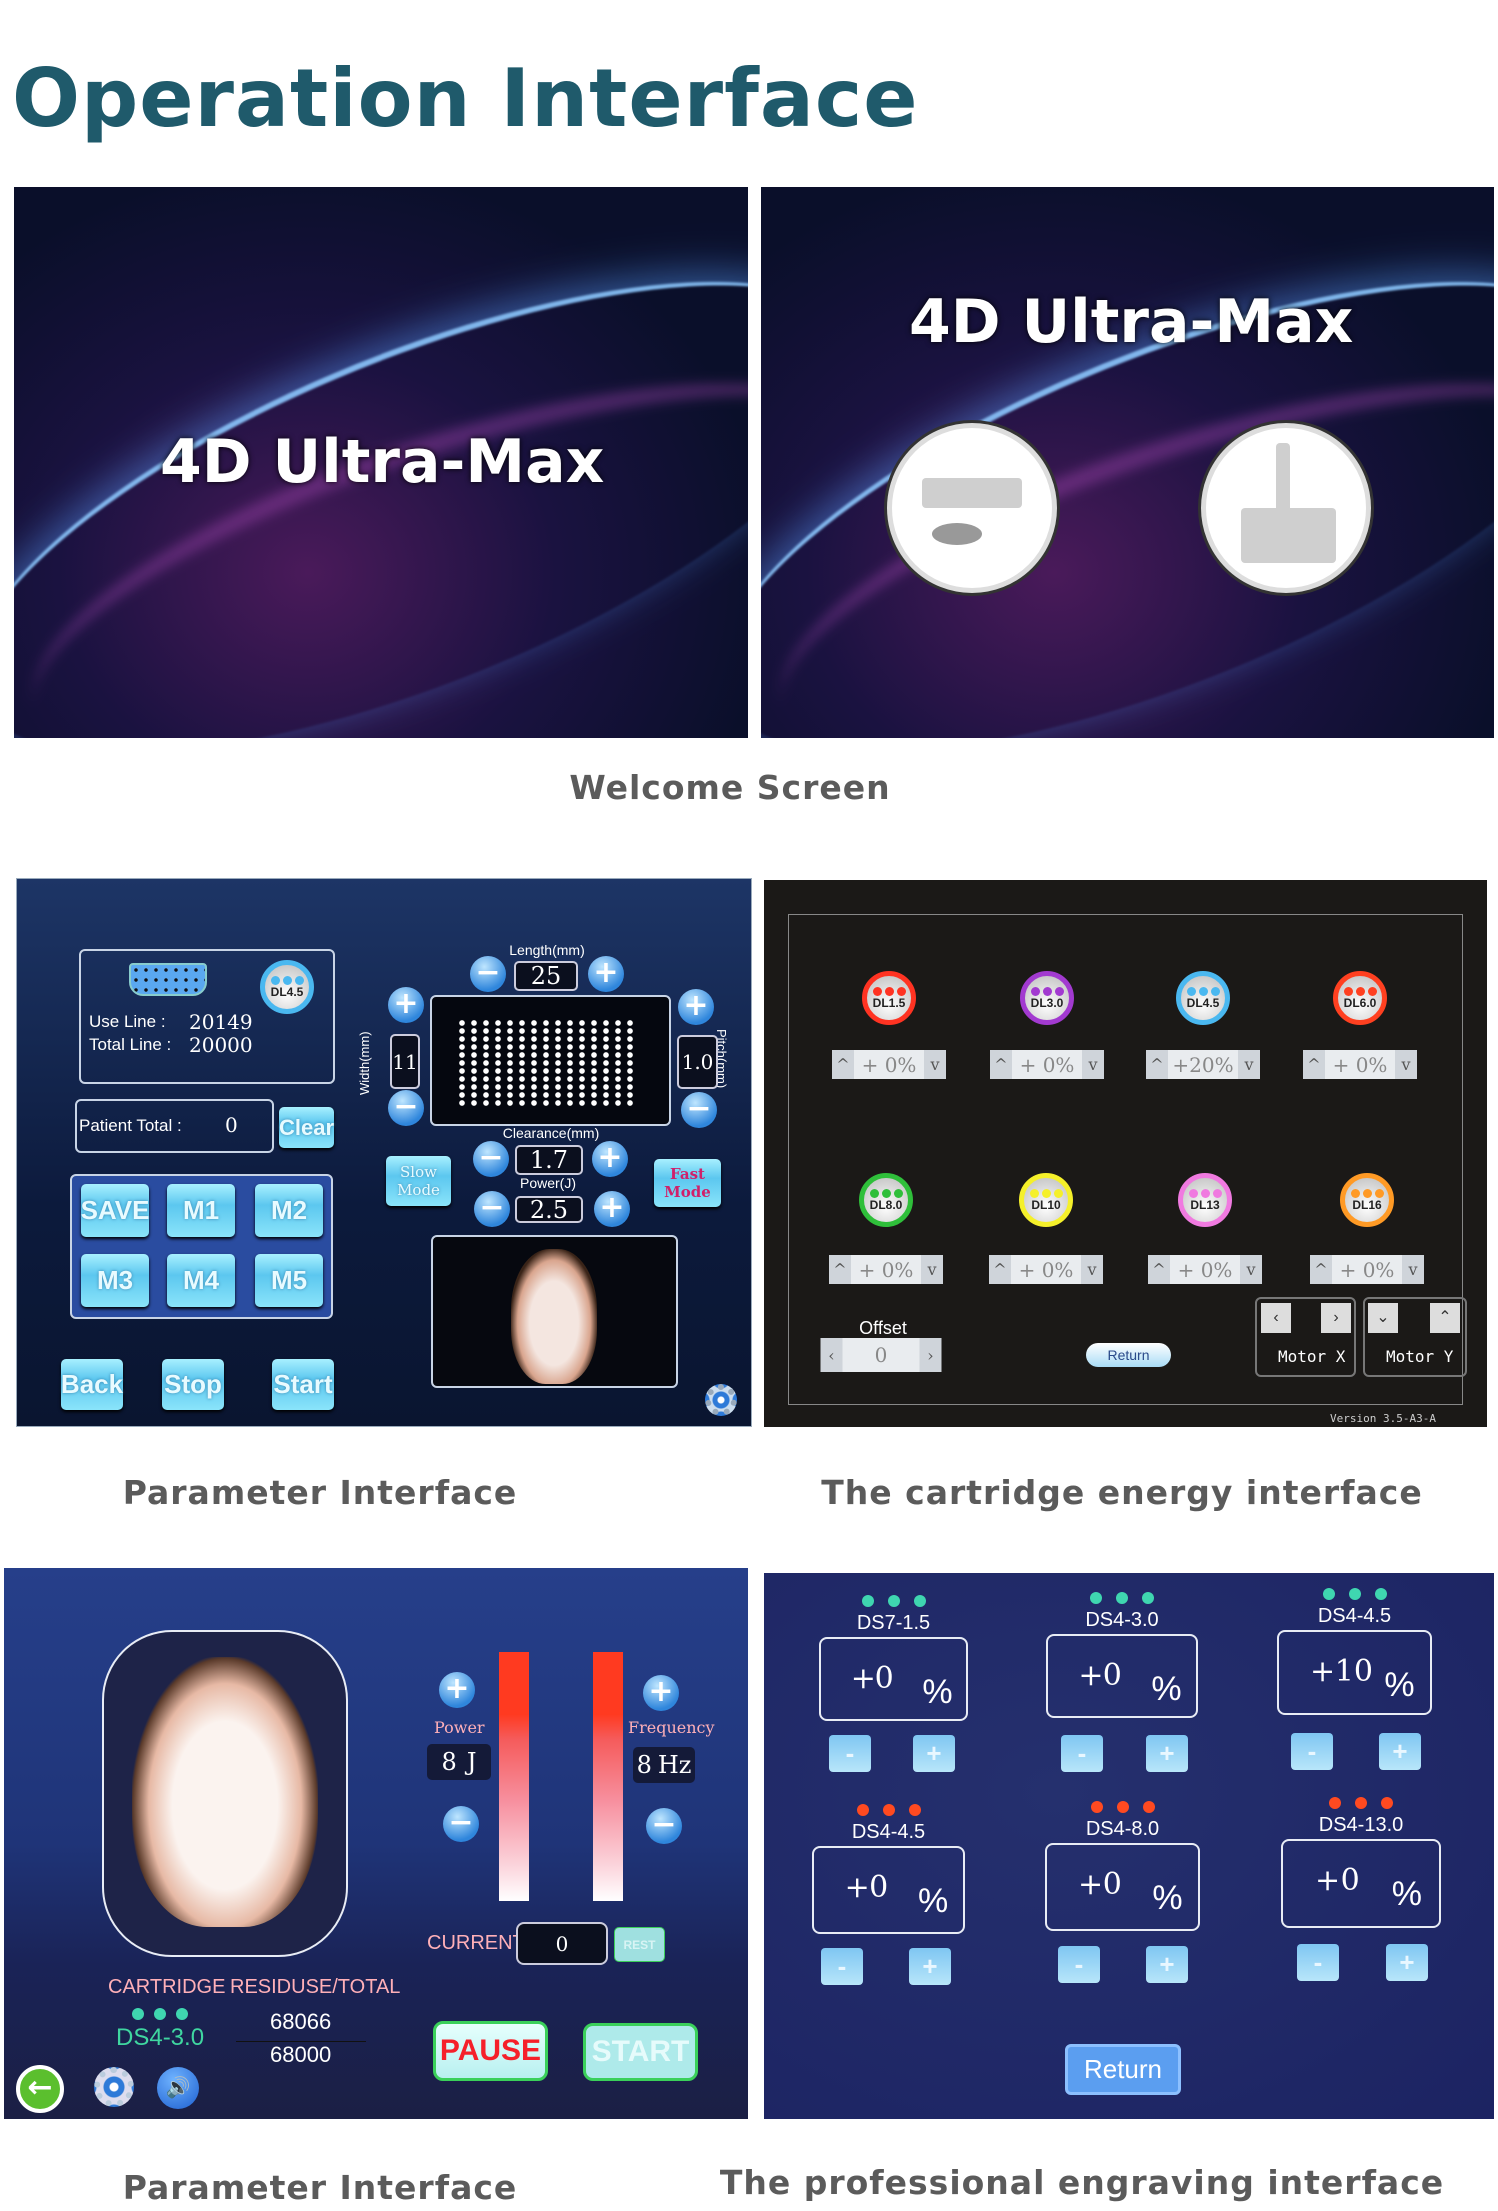 This screenshot has width=1498, height=2211. I want to click on memory-button-save: SAVE, so click(115, 1210).